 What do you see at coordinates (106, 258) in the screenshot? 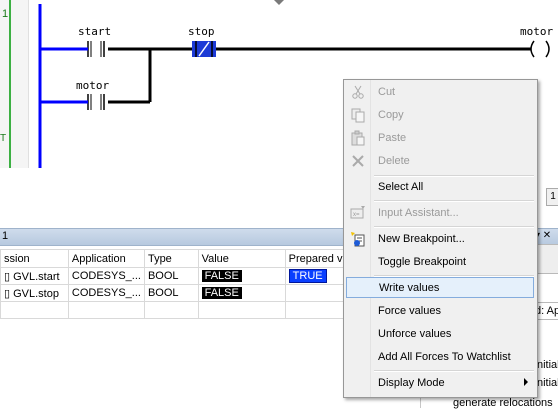
I see `column-header: Application` at bounding box center [106, 258].